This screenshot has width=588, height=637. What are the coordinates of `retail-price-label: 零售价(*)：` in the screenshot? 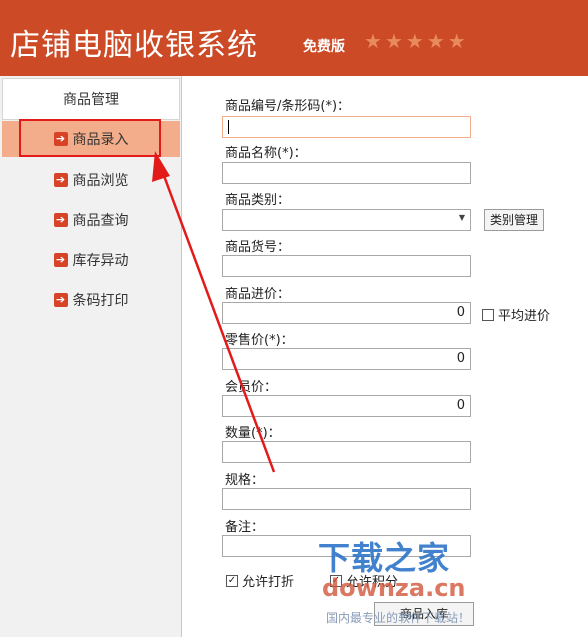 It's located at (259, 340).